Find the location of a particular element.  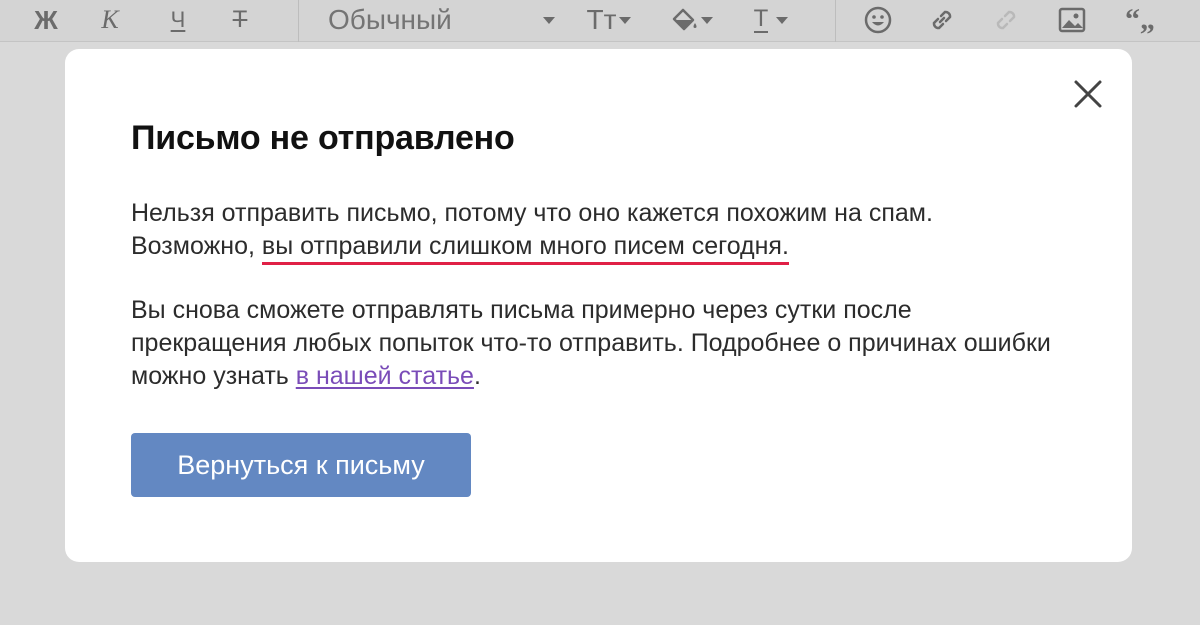

unlink-icon is located at coordinates (1006, 20).